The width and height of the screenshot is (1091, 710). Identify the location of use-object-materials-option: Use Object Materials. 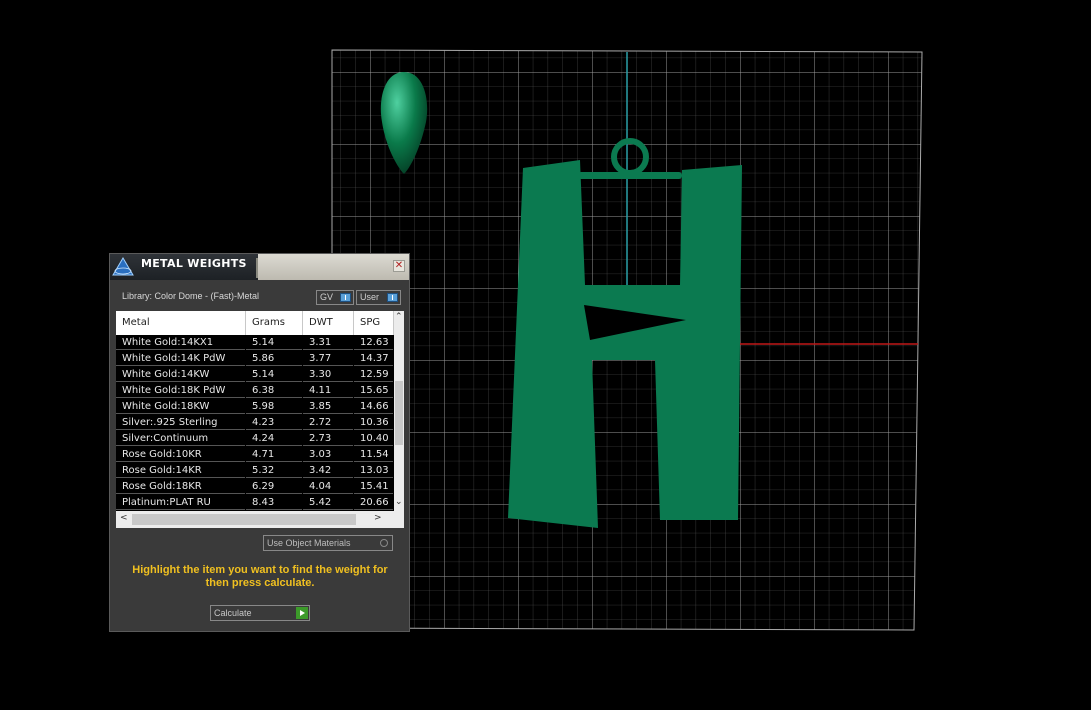
(328, 543).